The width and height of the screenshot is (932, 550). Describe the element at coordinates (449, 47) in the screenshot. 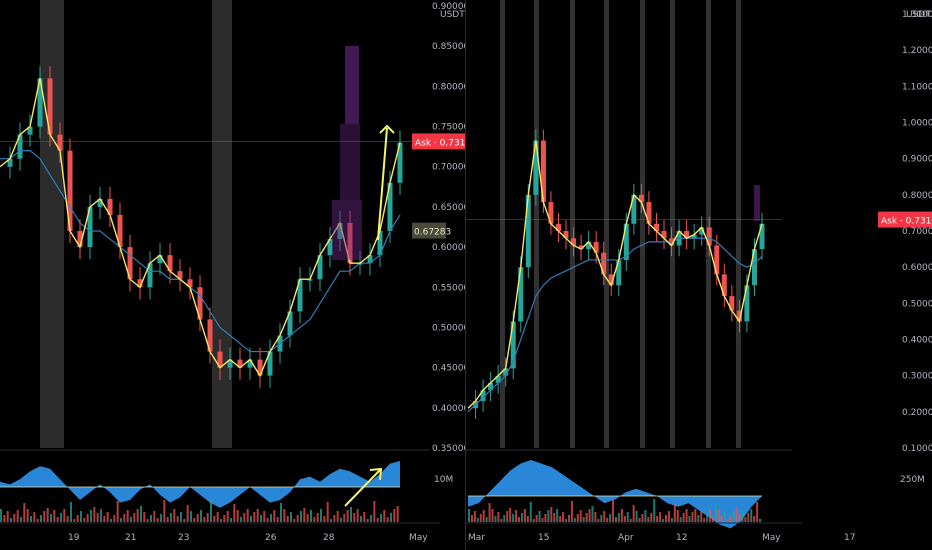

I see `y-tick-label: 0.85000` at that location.